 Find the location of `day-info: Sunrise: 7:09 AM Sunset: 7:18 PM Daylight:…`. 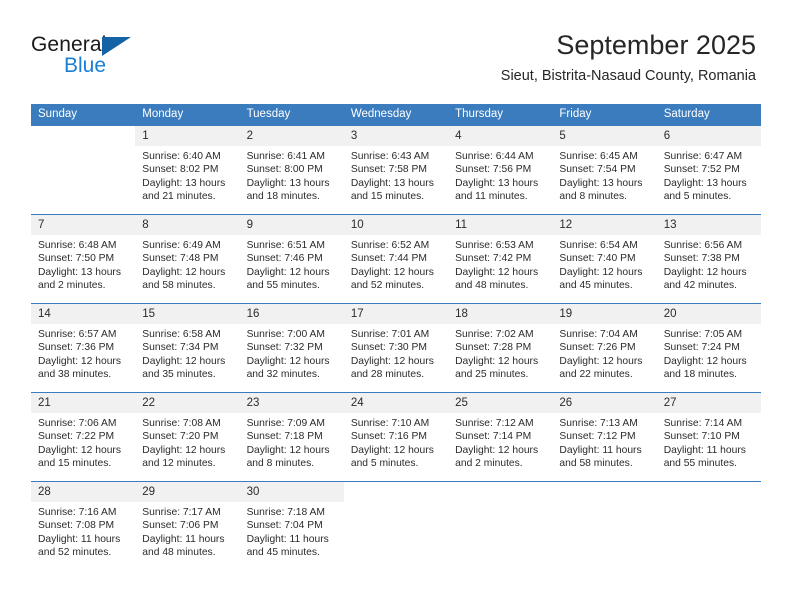

day-info: Sunrise: 7:09 AM Sunset: 7:18 PM Daylight:… is located at coordinates (292, 442).